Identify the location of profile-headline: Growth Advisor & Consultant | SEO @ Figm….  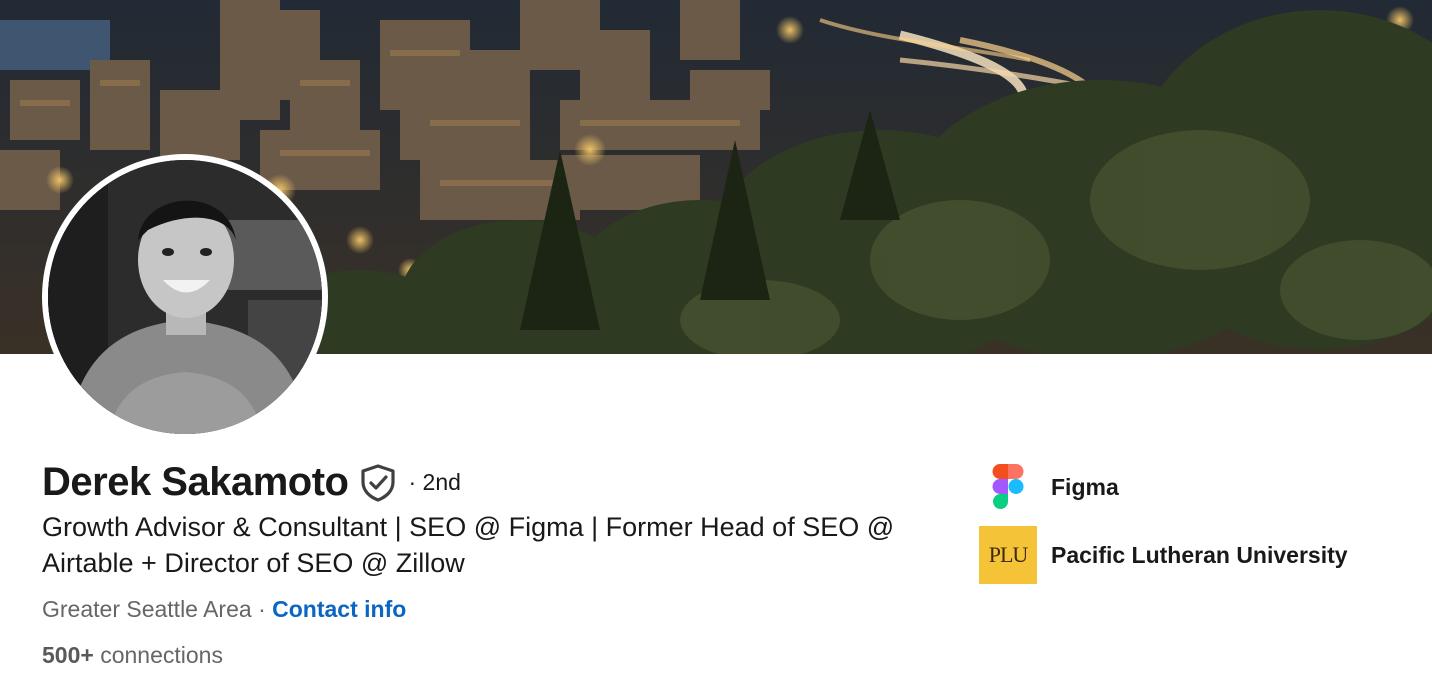
(468, 545).